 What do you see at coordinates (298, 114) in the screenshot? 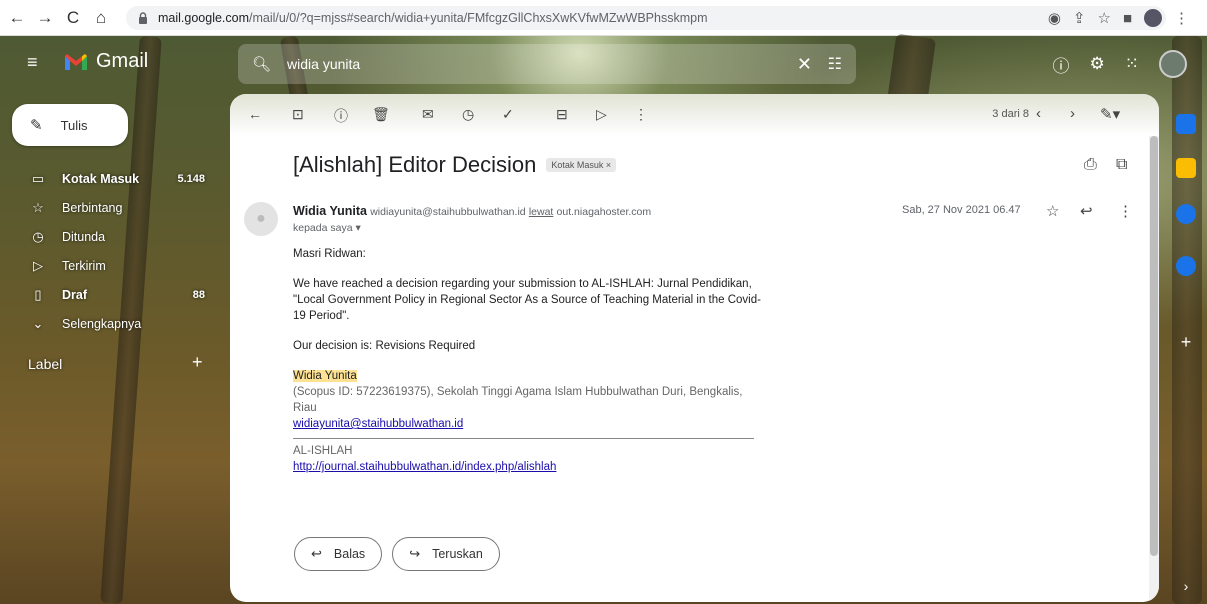
I see `archive-icon: ⊡` at bounding box center [298, 114].